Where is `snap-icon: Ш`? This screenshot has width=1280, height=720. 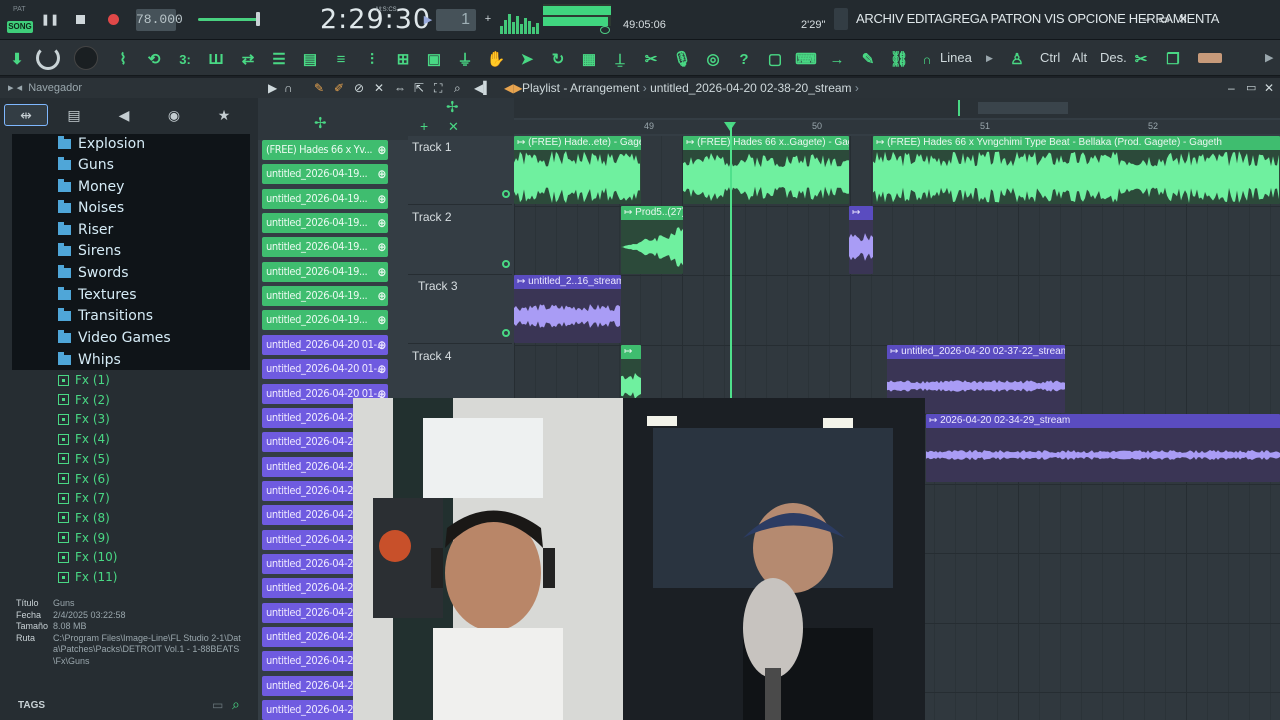
snap-icon: Ш is located at coordinates (216, 59).